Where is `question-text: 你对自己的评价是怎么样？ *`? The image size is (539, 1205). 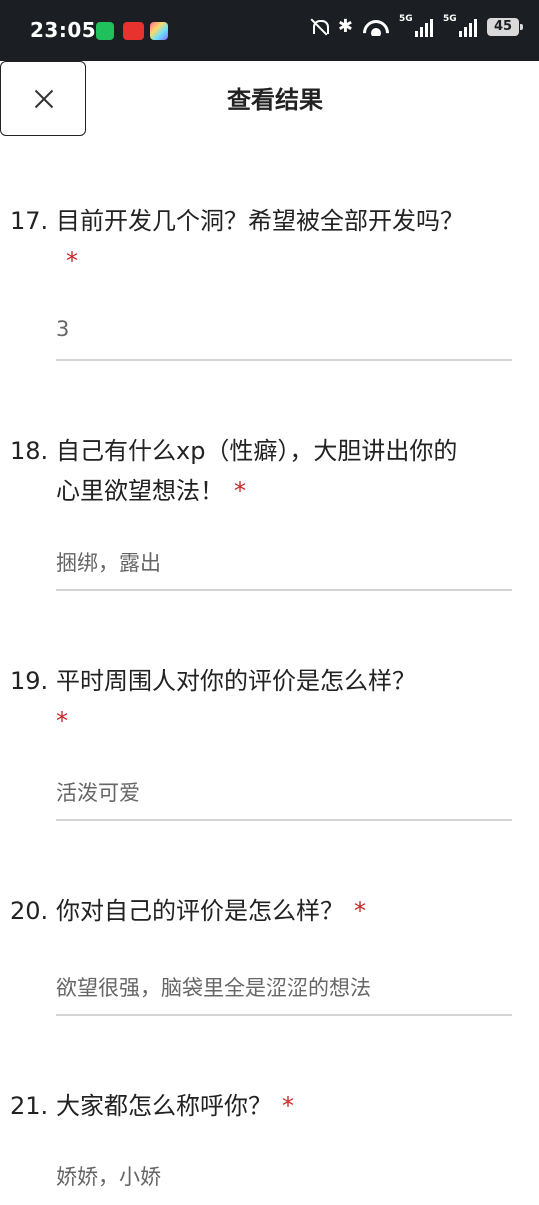
question-text: 你对自己的评价是怎么样？ * is located at coordinates (266, 911).